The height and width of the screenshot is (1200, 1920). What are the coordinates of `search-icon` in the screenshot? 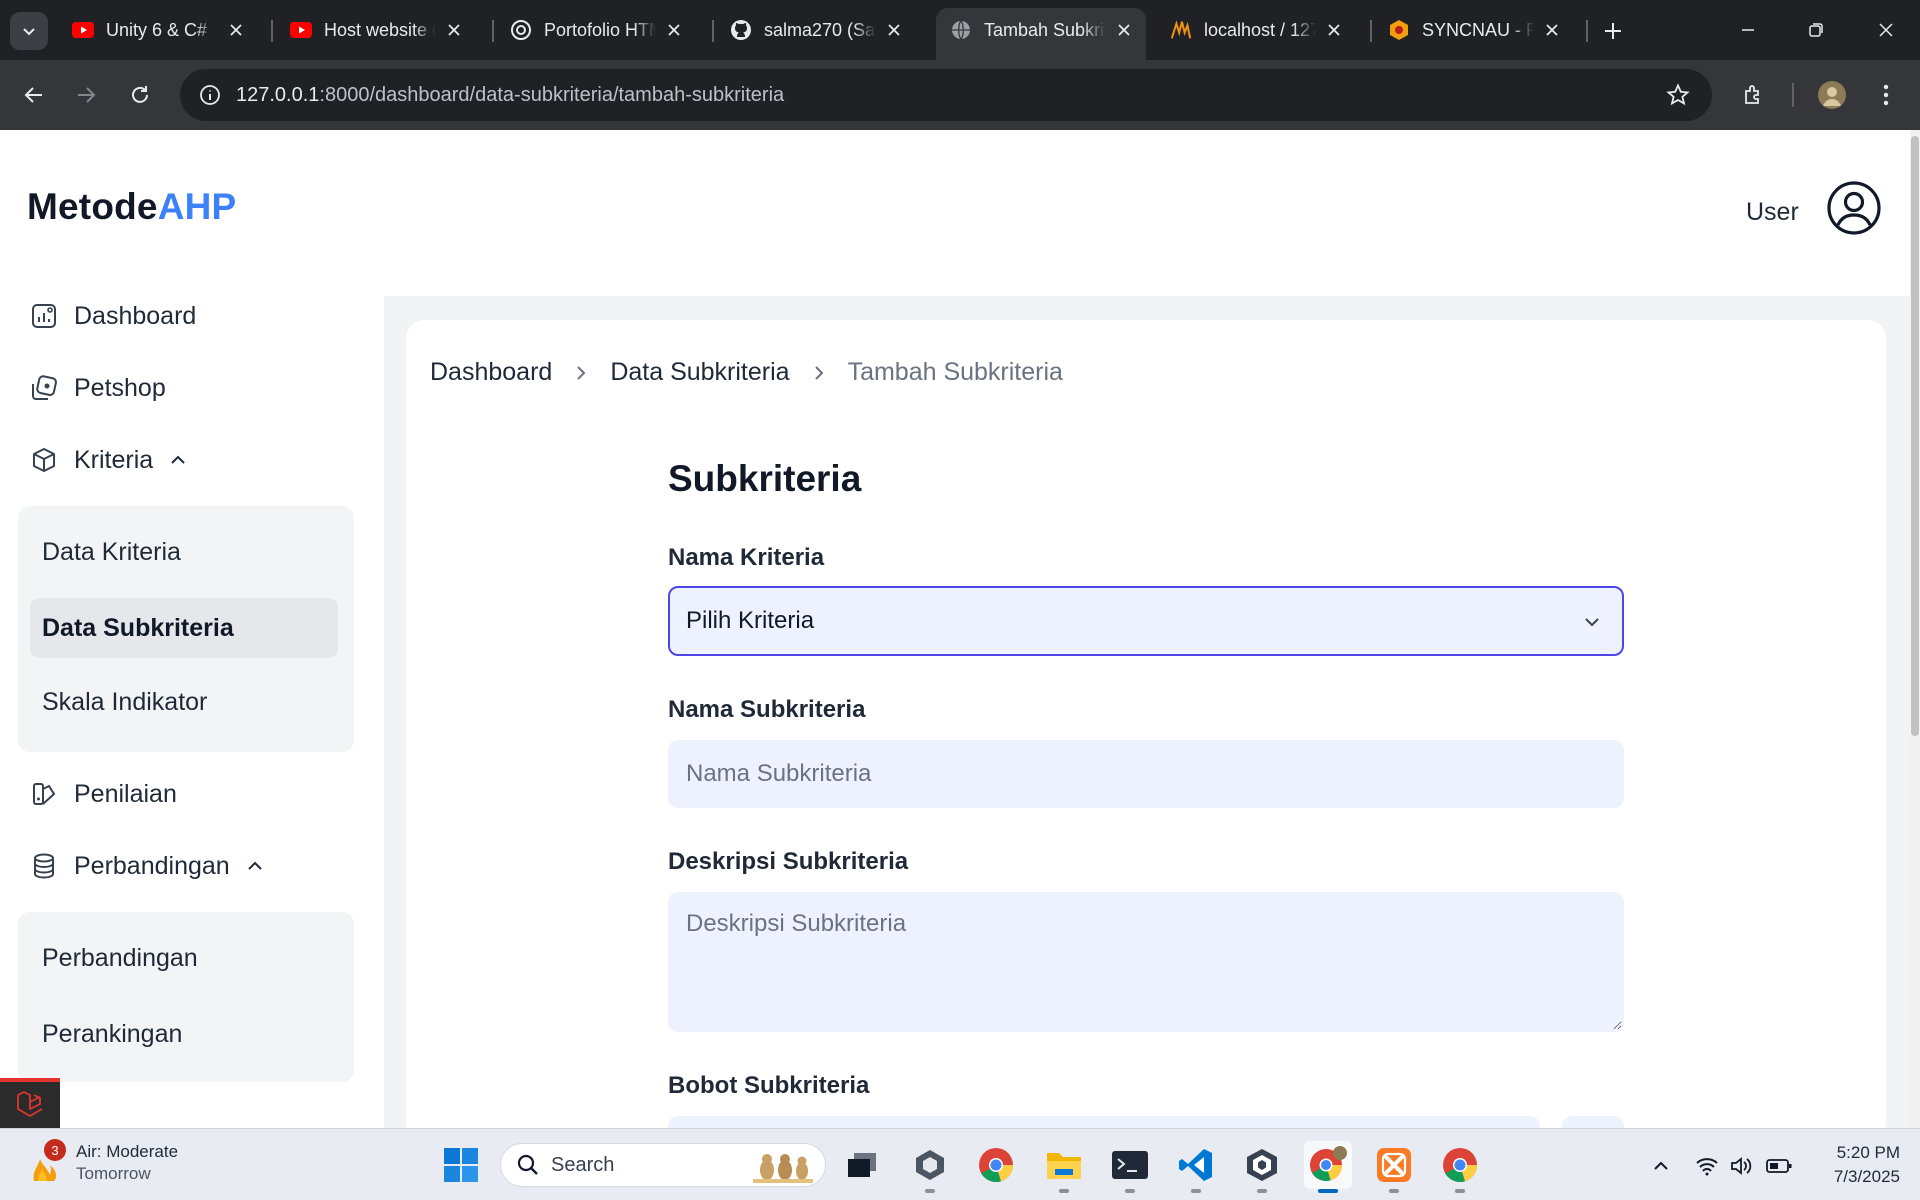 It's located at (527, 1164).